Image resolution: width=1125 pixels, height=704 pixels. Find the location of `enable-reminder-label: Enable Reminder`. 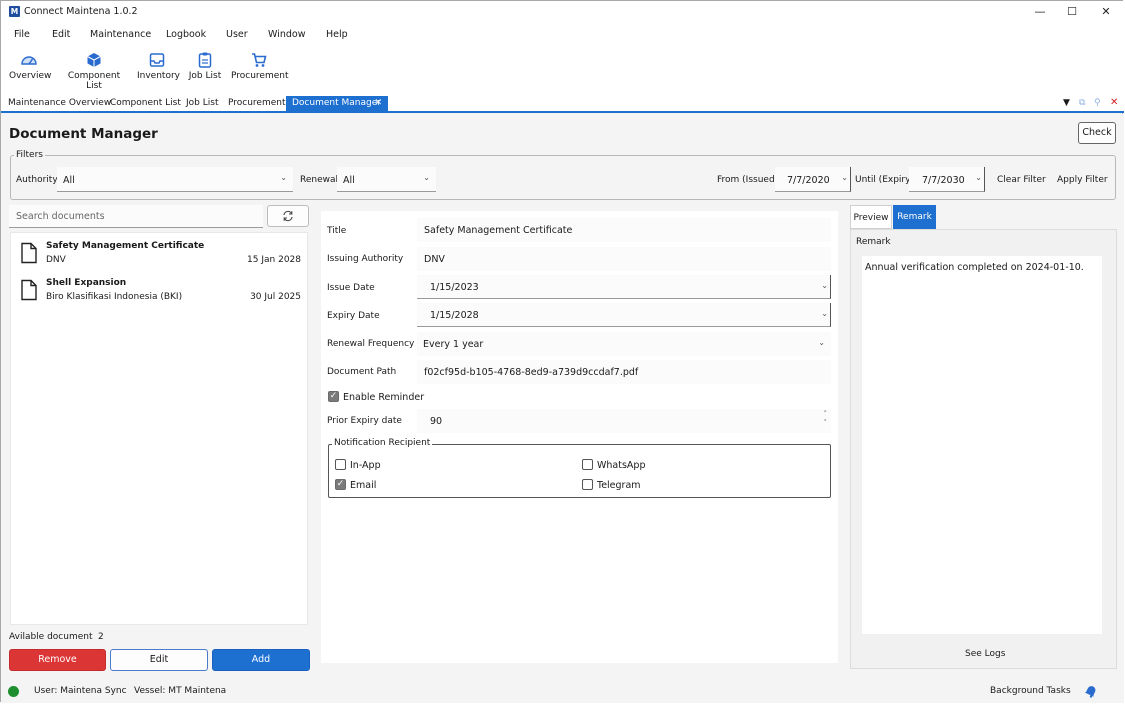

enable-reminder-label: Enable Reminder is located at coordinates (384, 397).